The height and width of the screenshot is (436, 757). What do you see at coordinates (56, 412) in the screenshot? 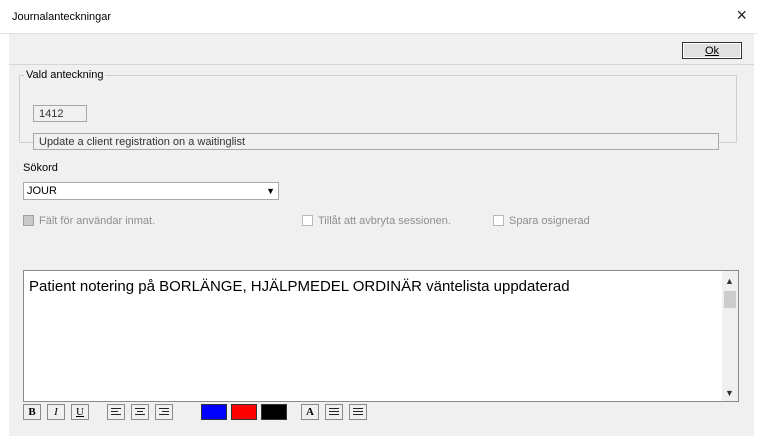
I see `italic-button: I` at bounding box center [56, 412].